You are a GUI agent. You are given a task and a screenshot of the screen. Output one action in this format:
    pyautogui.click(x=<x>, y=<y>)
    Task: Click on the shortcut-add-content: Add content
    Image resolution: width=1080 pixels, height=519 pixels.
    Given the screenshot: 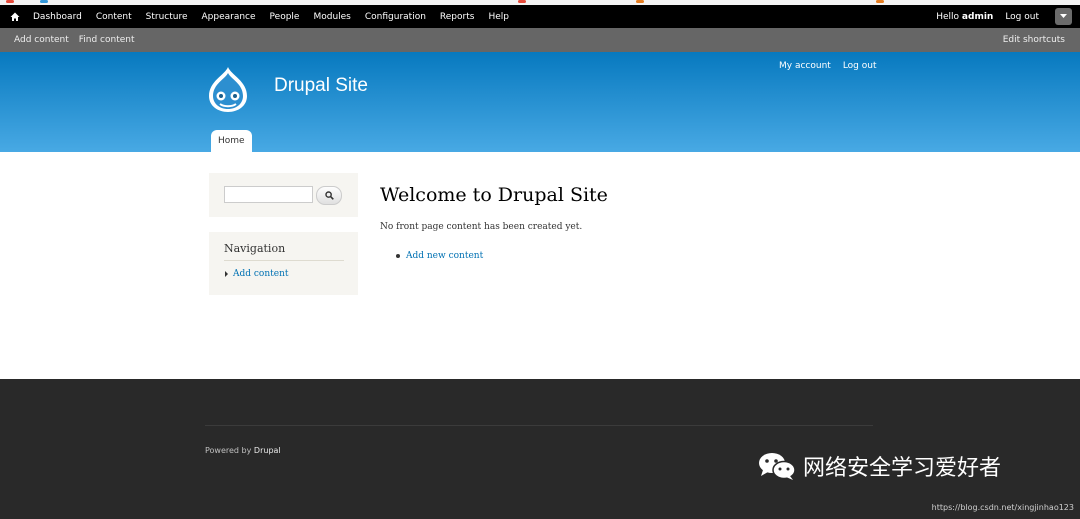 What is the action you would take?
    pyautogui.click(x=41, y=40)
    